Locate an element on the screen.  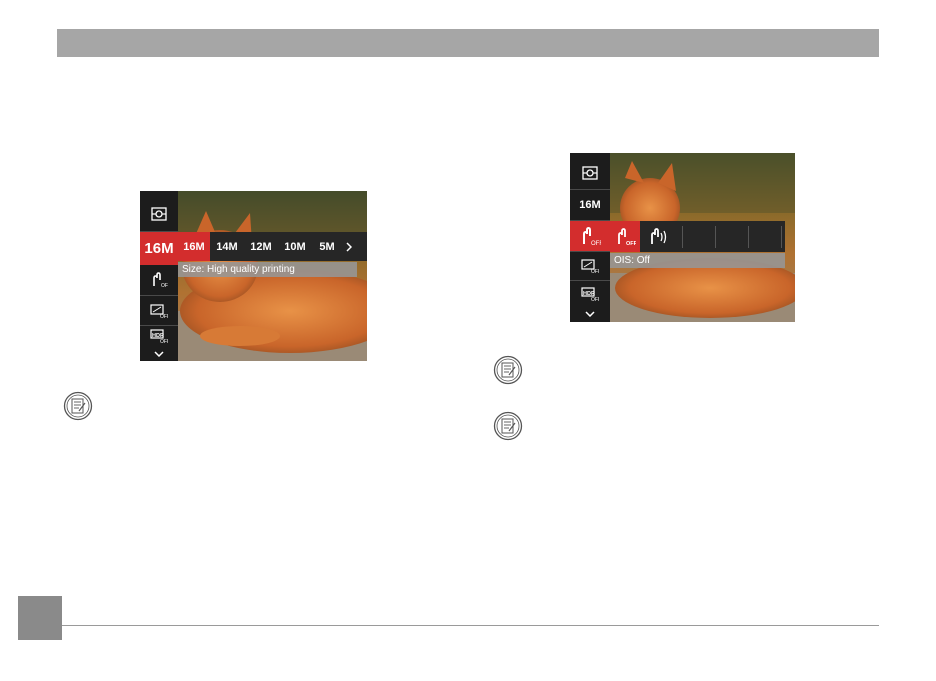
size-option-14m: 14M is located at coordinates (227, 246).